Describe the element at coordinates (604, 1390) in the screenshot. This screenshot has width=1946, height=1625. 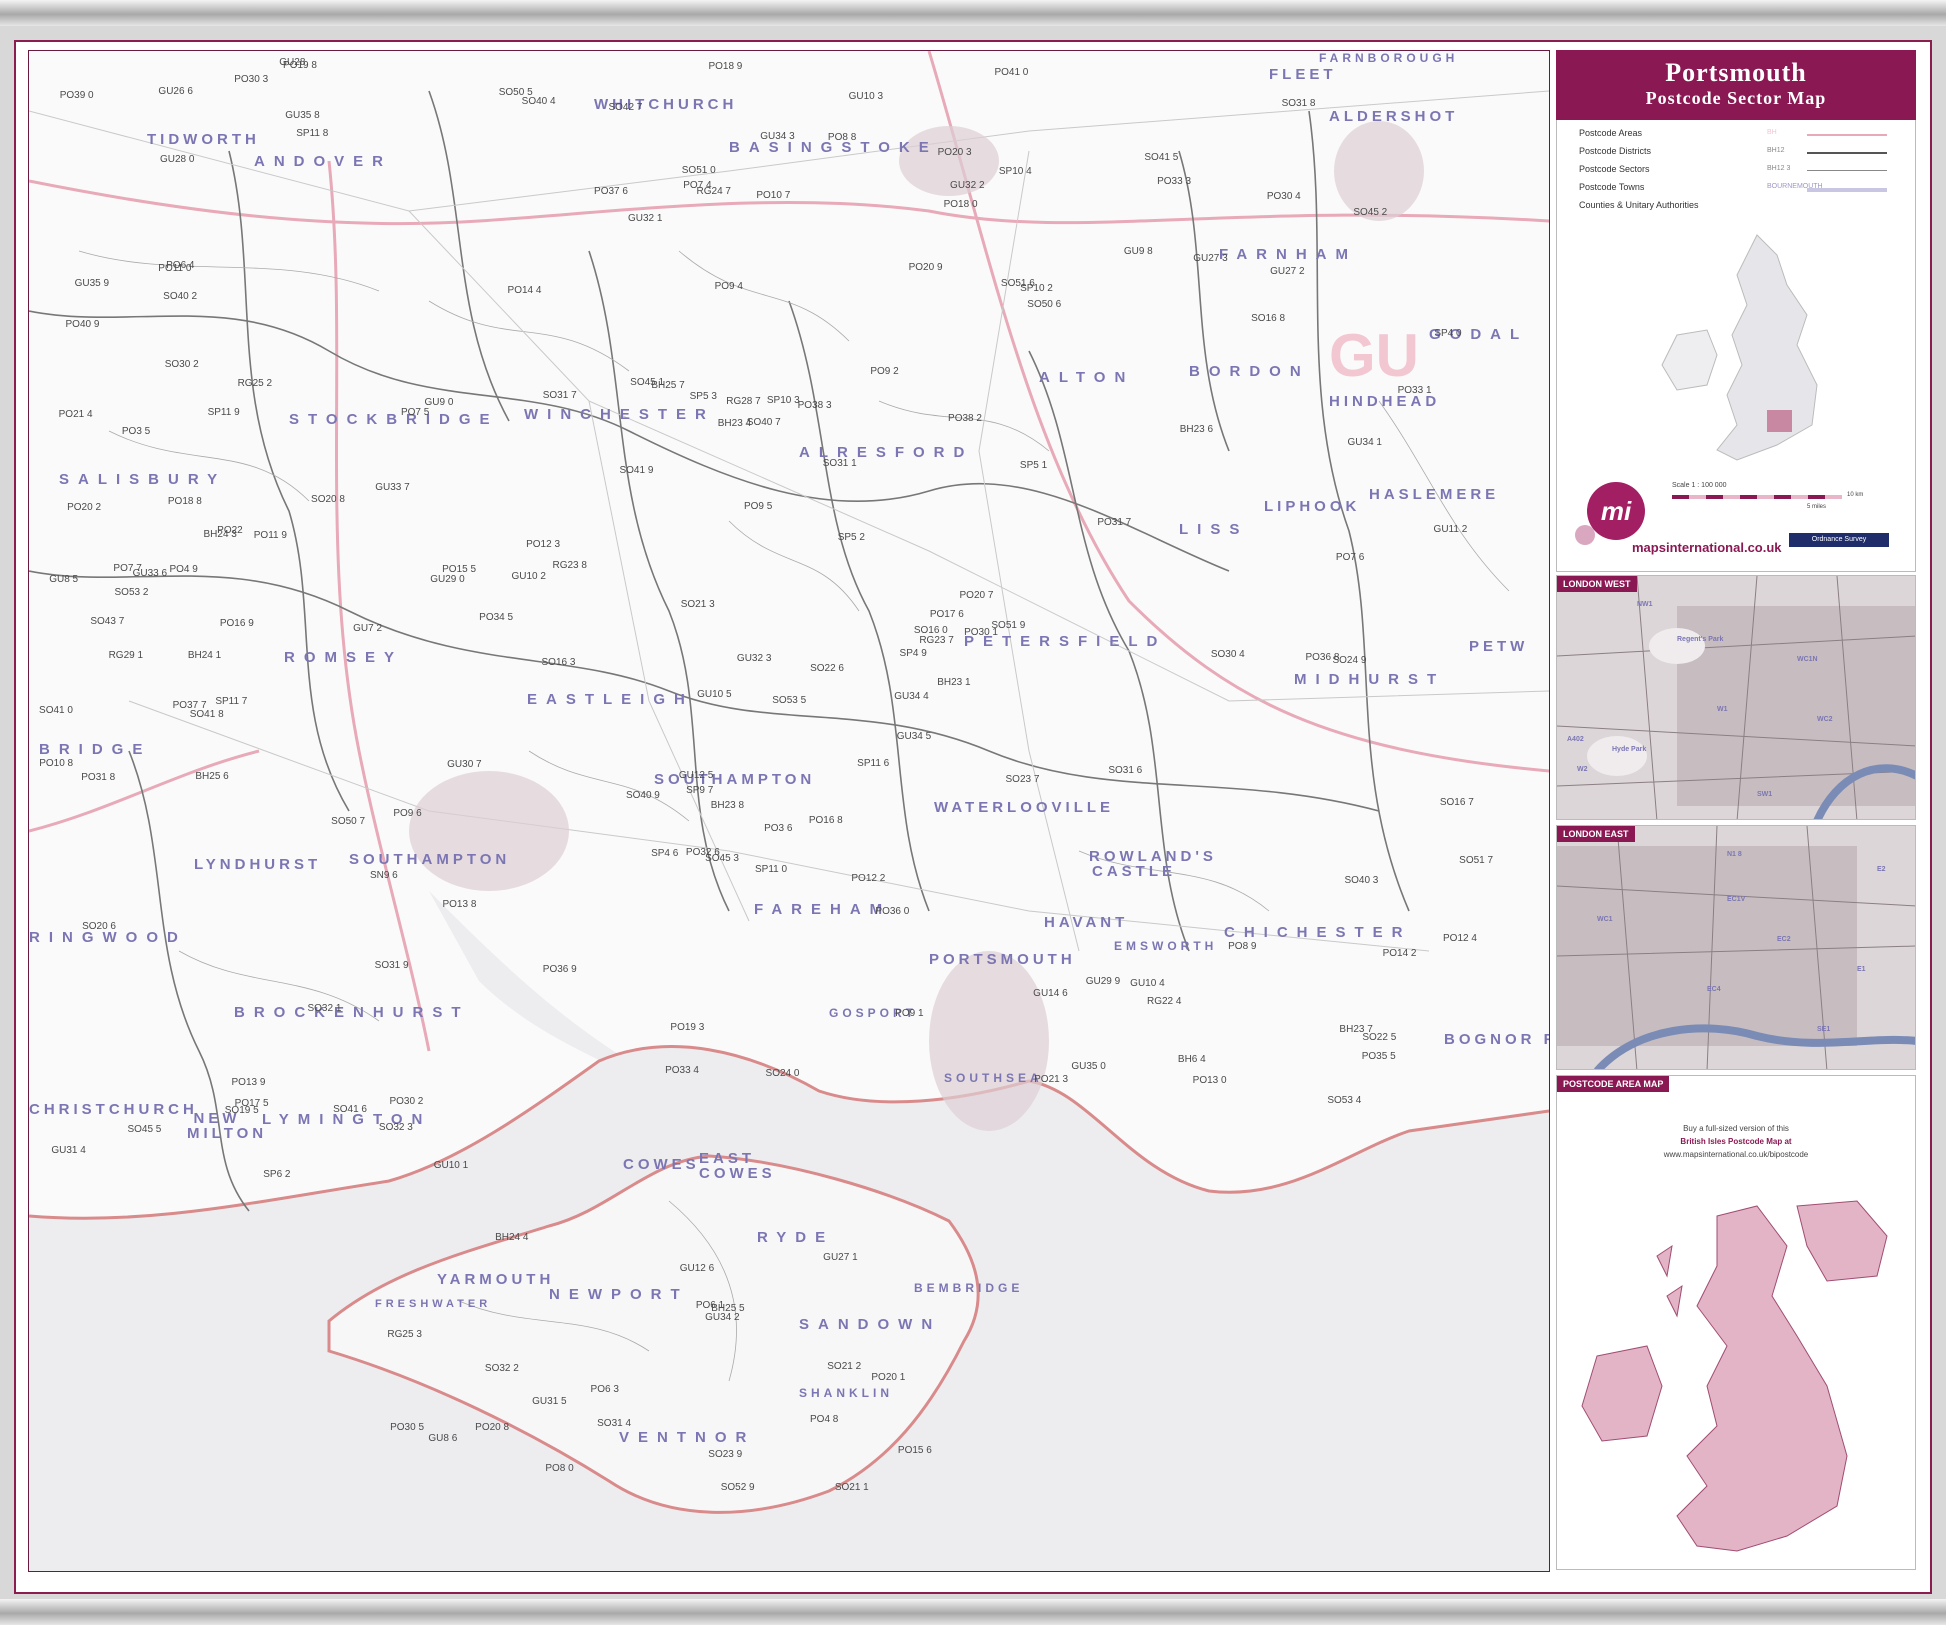
I see `sector-label: PO6 3` at that location.